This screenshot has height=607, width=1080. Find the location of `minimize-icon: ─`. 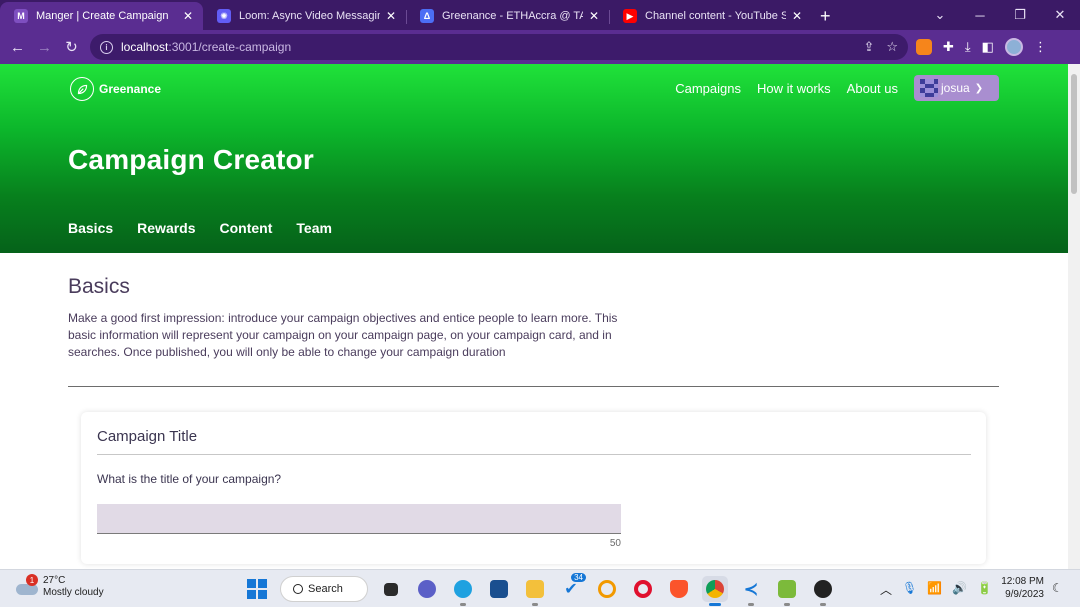

minimize-icon: ─ is located at coordinates (980, 15).